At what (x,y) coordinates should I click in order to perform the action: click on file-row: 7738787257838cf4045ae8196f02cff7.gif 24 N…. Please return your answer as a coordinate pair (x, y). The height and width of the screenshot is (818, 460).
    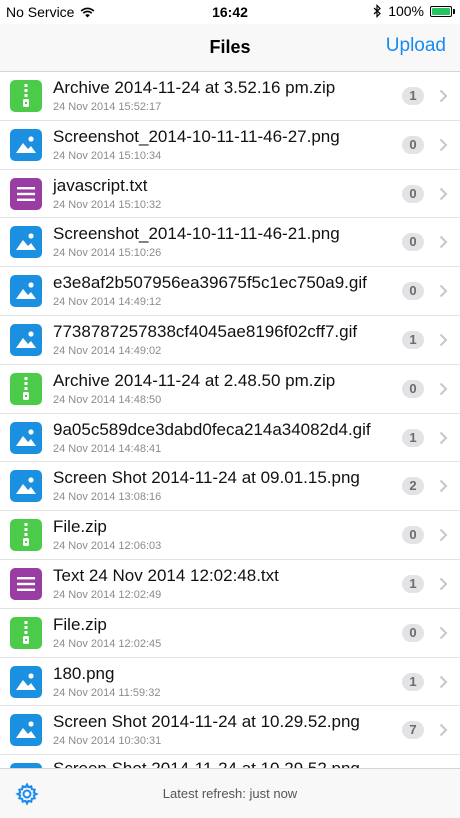
    Looking at the image, I should click on (230, 340).